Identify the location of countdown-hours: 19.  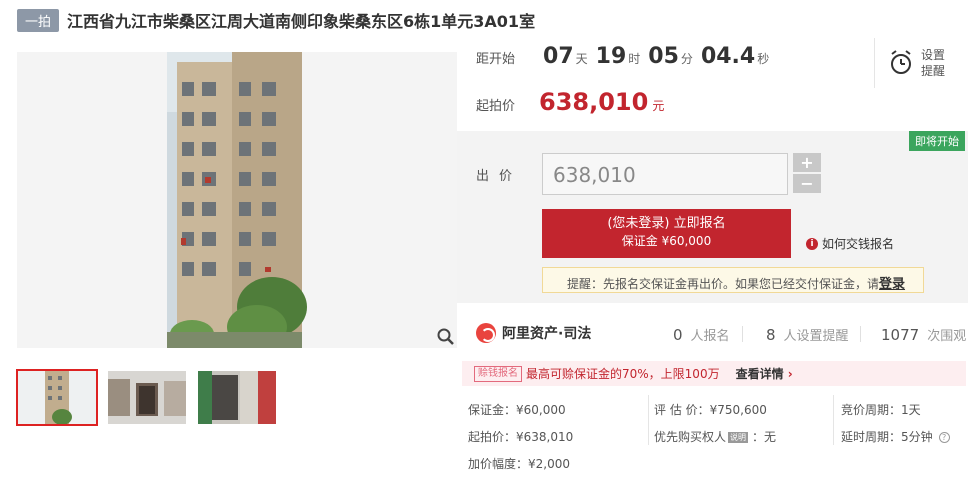
(611, 56).